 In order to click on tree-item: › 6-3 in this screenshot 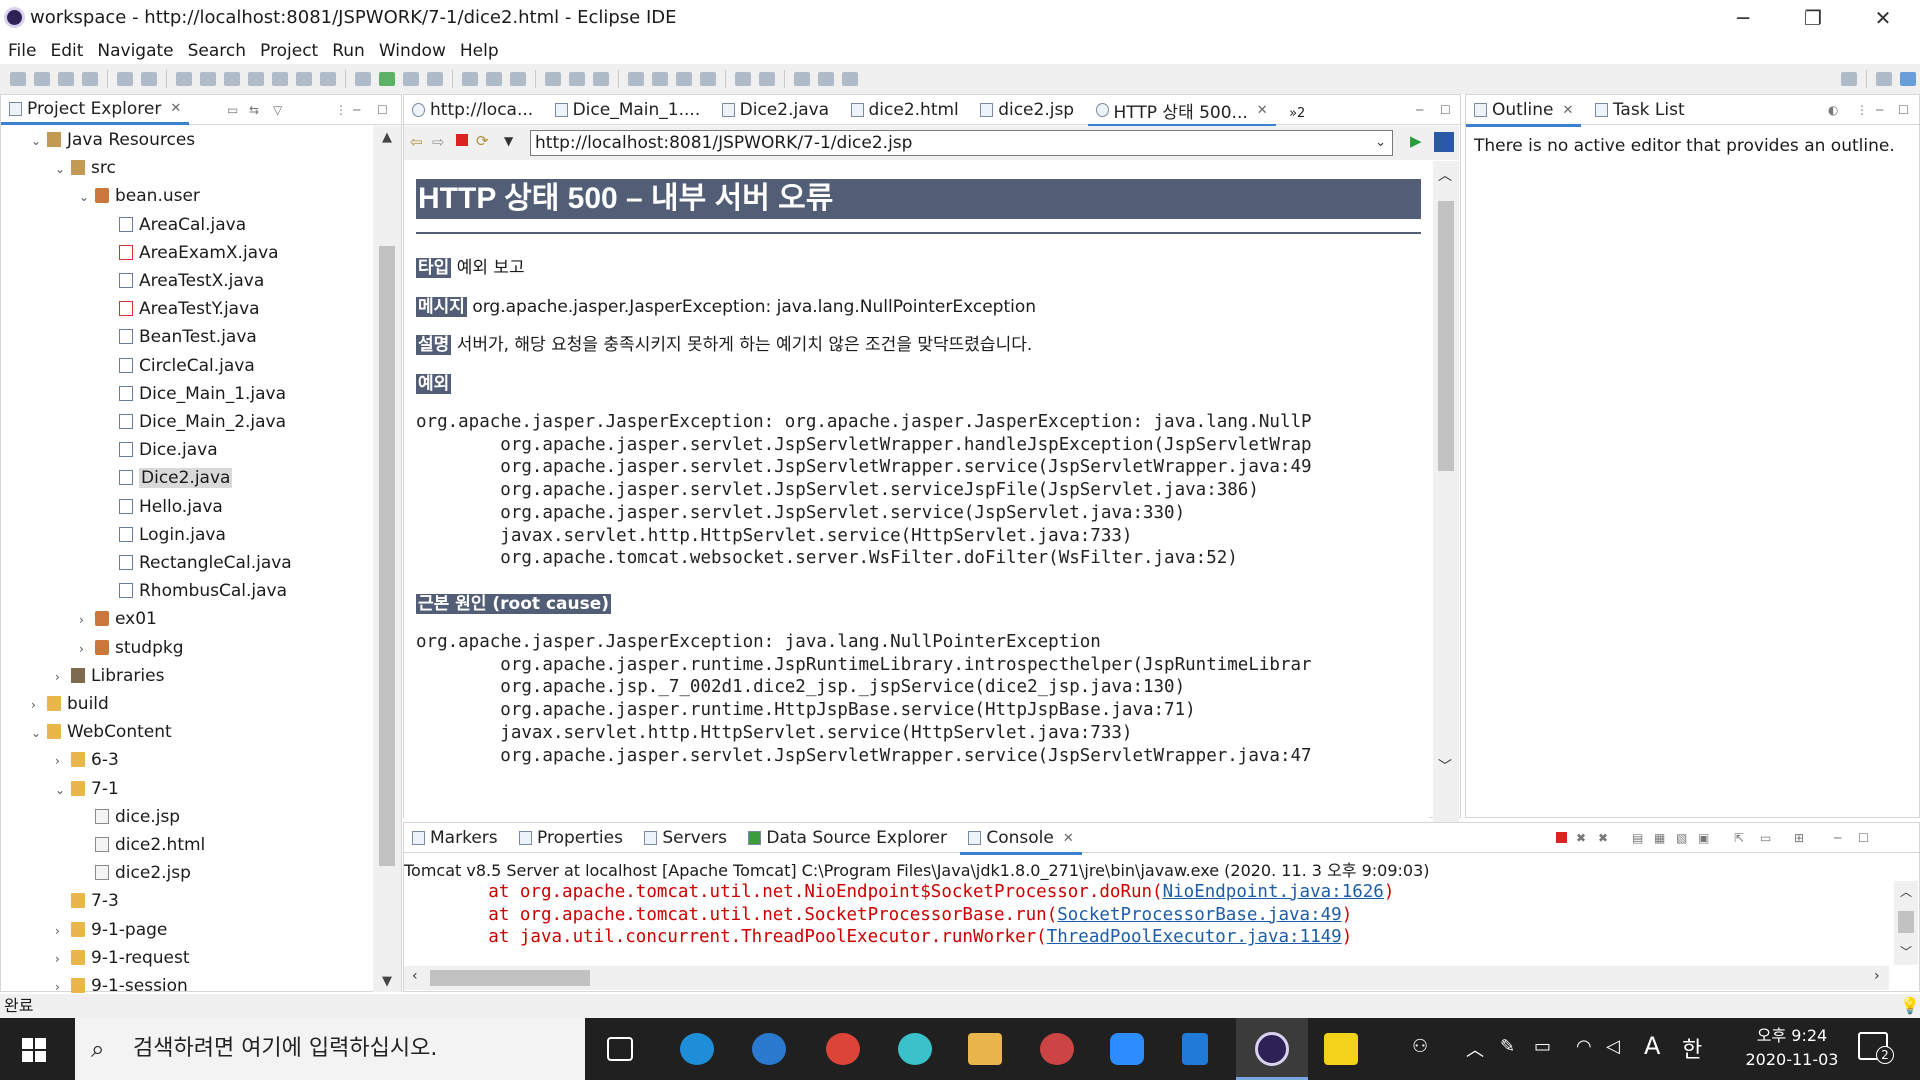, I will do `click(87, 760)`.